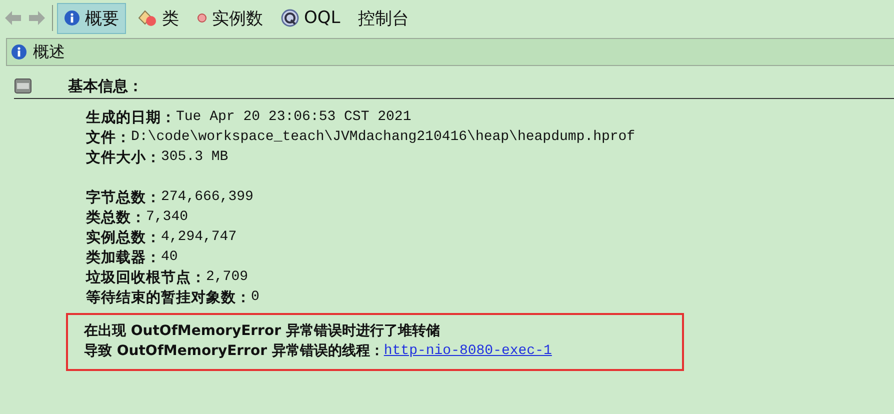 Image resolution: width=894 pixels, height=414 pixels. I want to click on panel-title: 概述, so click(49, 52).